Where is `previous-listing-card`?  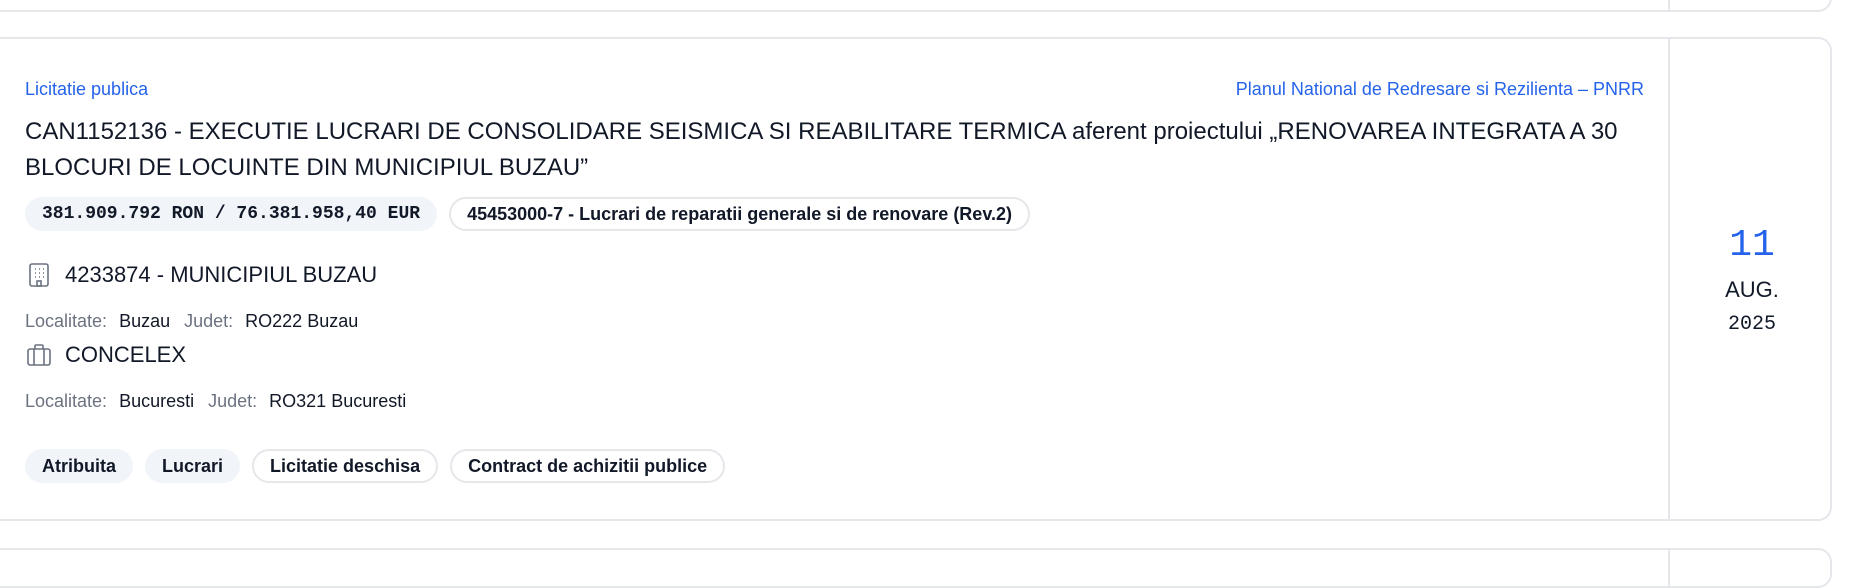
previous-listing-card is located at coordinates (916, 6).